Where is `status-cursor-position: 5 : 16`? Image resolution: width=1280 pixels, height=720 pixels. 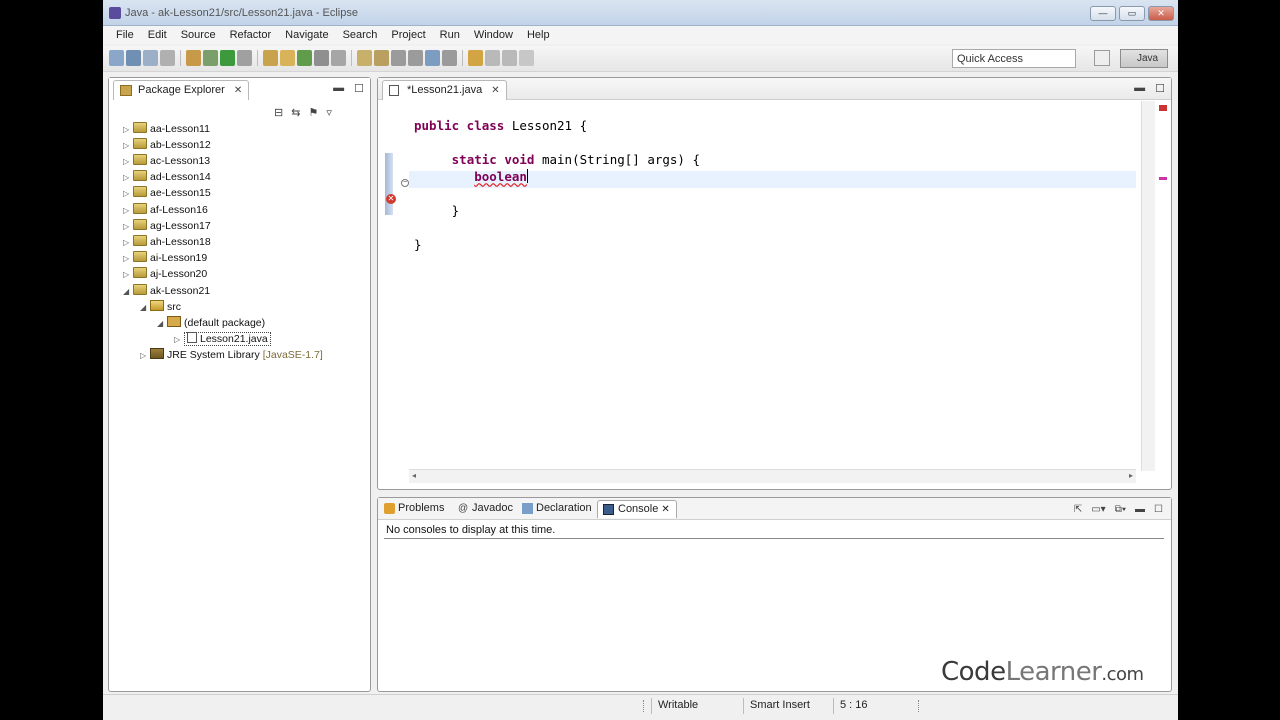
status-cursor-position: 5 : 16 is located at coordinates (873, 706).